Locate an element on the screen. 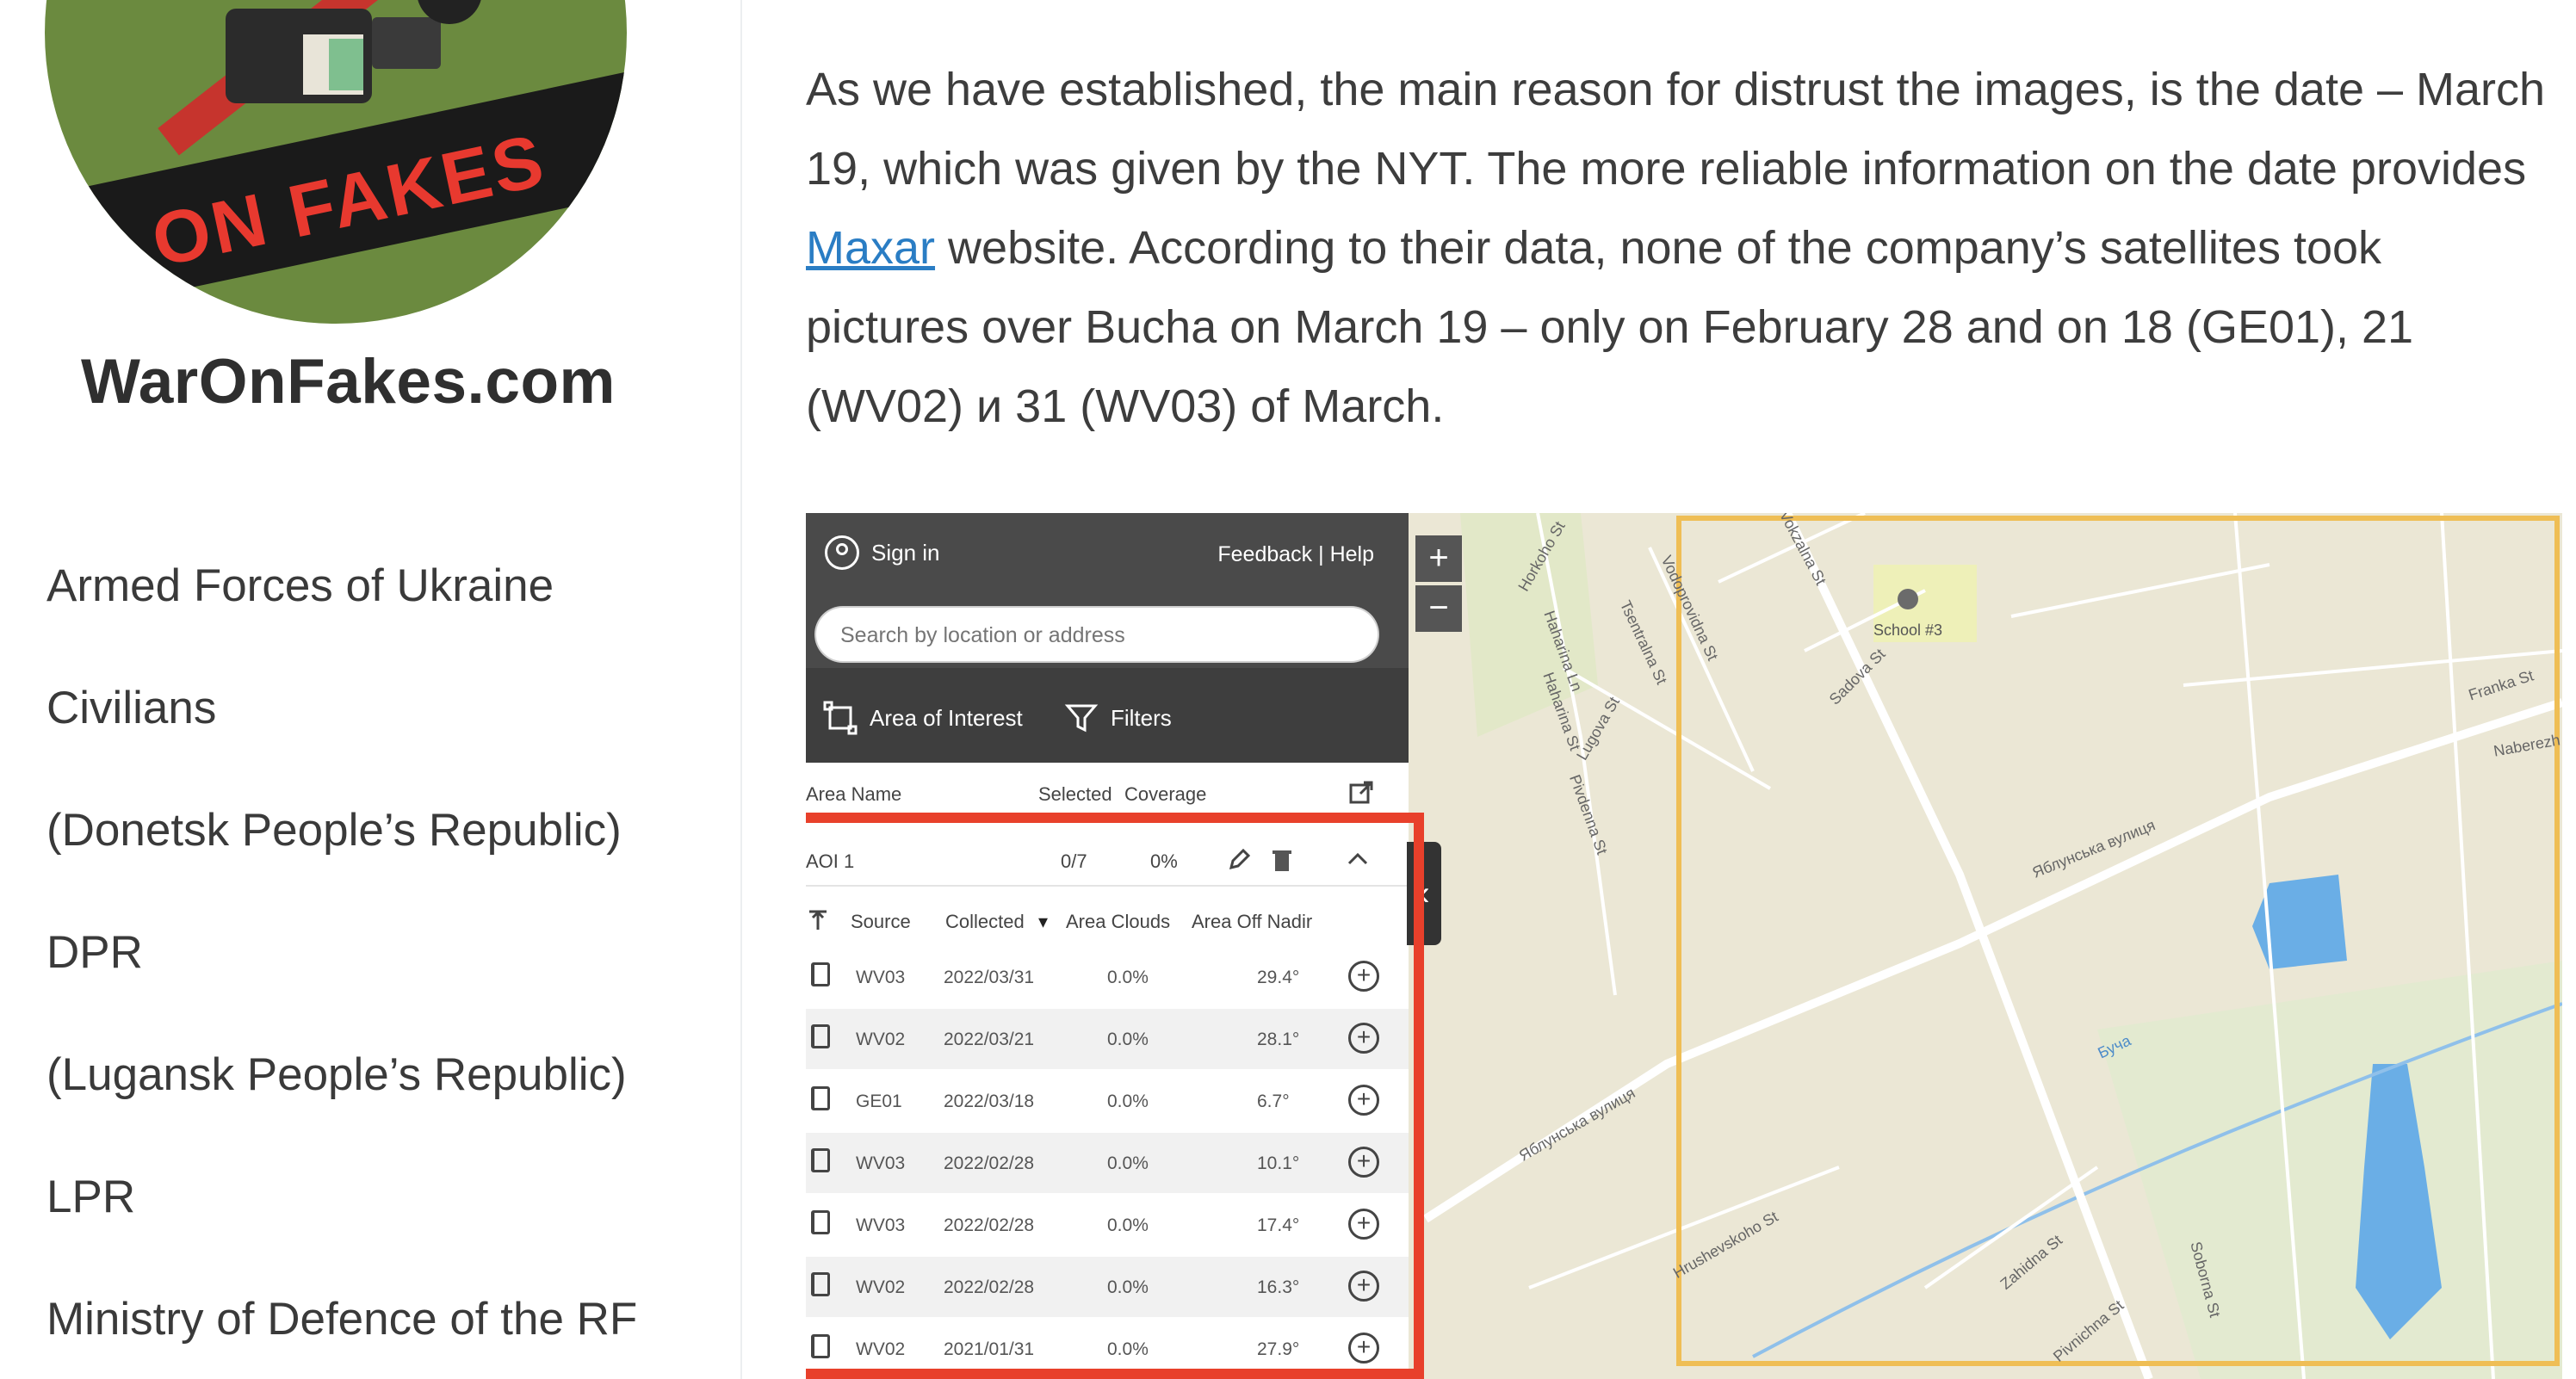 Image resolution: width=2576 pixels, height=1379 pixels. sign-in-button: Sign in is located at coordinates (882, 552).